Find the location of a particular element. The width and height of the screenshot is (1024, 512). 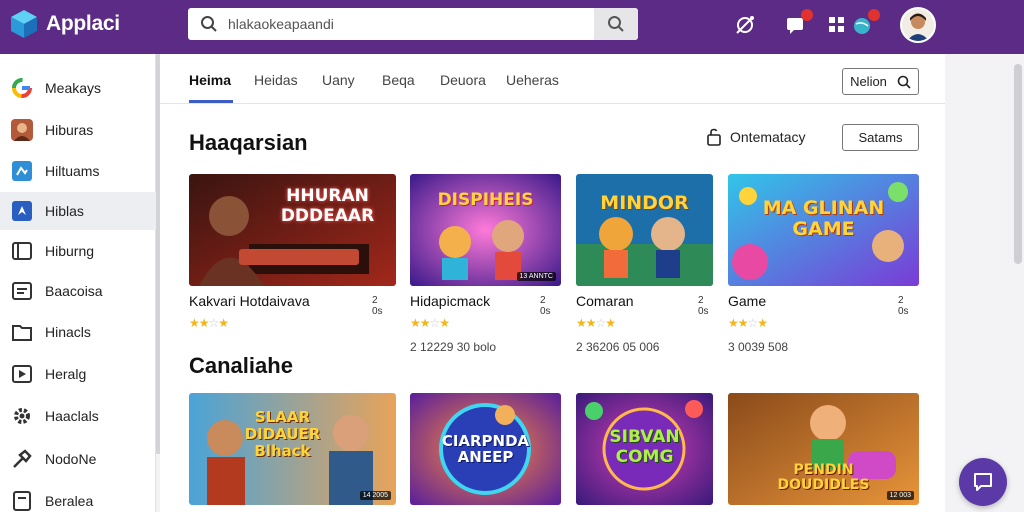

sort-link: Ontematacy is located at coordinates (755, 137).